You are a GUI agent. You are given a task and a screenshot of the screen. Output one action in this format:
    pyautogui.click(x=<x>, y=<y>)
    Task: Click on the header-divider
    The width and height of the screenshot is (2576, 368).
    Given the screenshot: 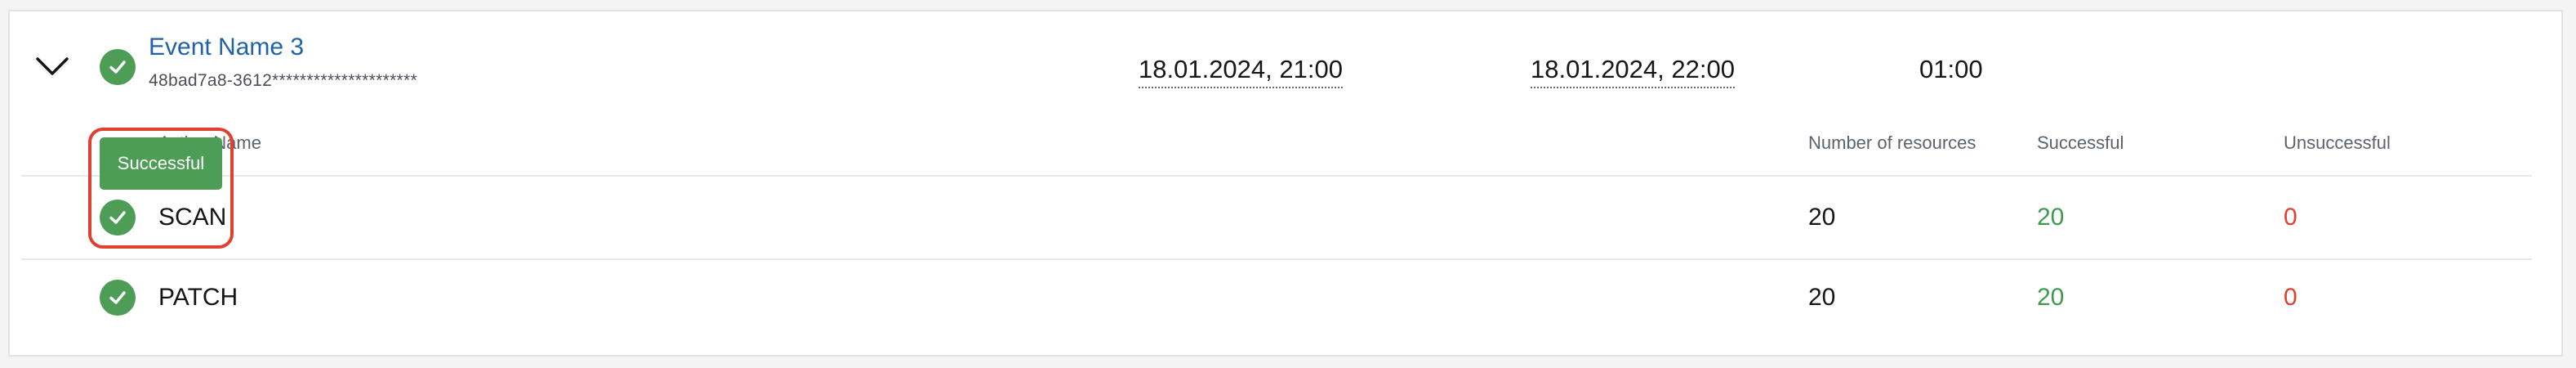 What is the action you would take?
    pyautogui.click(x=1276, y=176)
    